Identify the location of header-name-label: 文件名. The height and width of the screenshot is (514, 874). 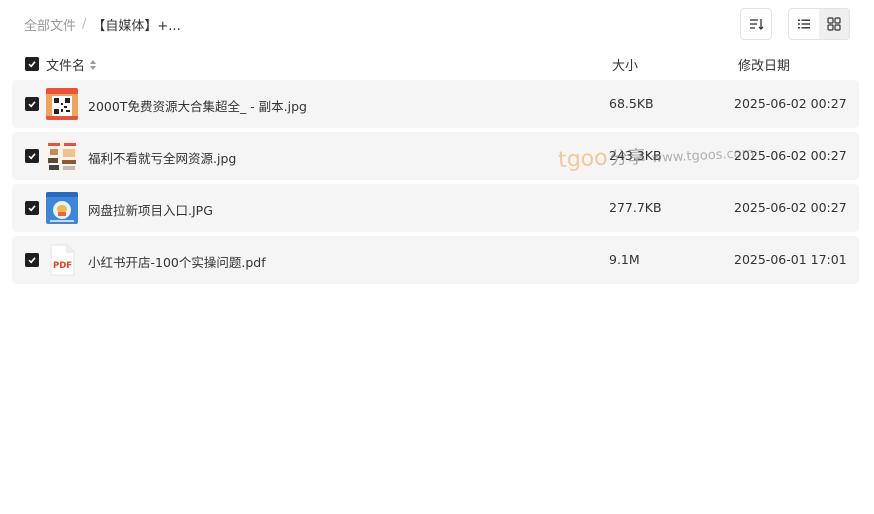
(66, 66).